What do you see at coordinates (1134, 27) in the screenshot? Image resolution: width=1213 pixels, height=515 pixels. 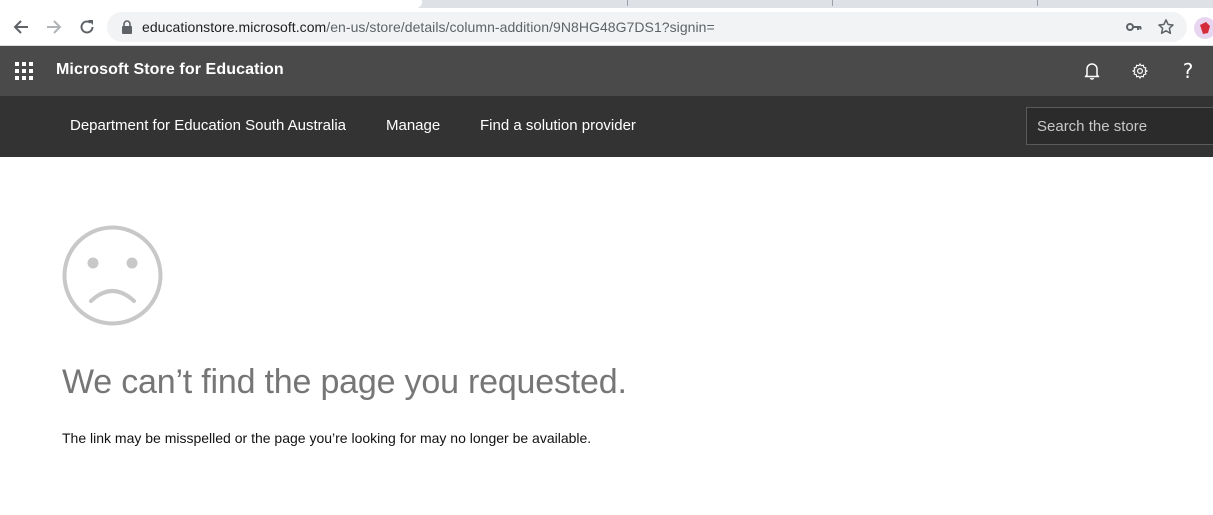 I see `key-icon` at bounding box center [1134, 27].